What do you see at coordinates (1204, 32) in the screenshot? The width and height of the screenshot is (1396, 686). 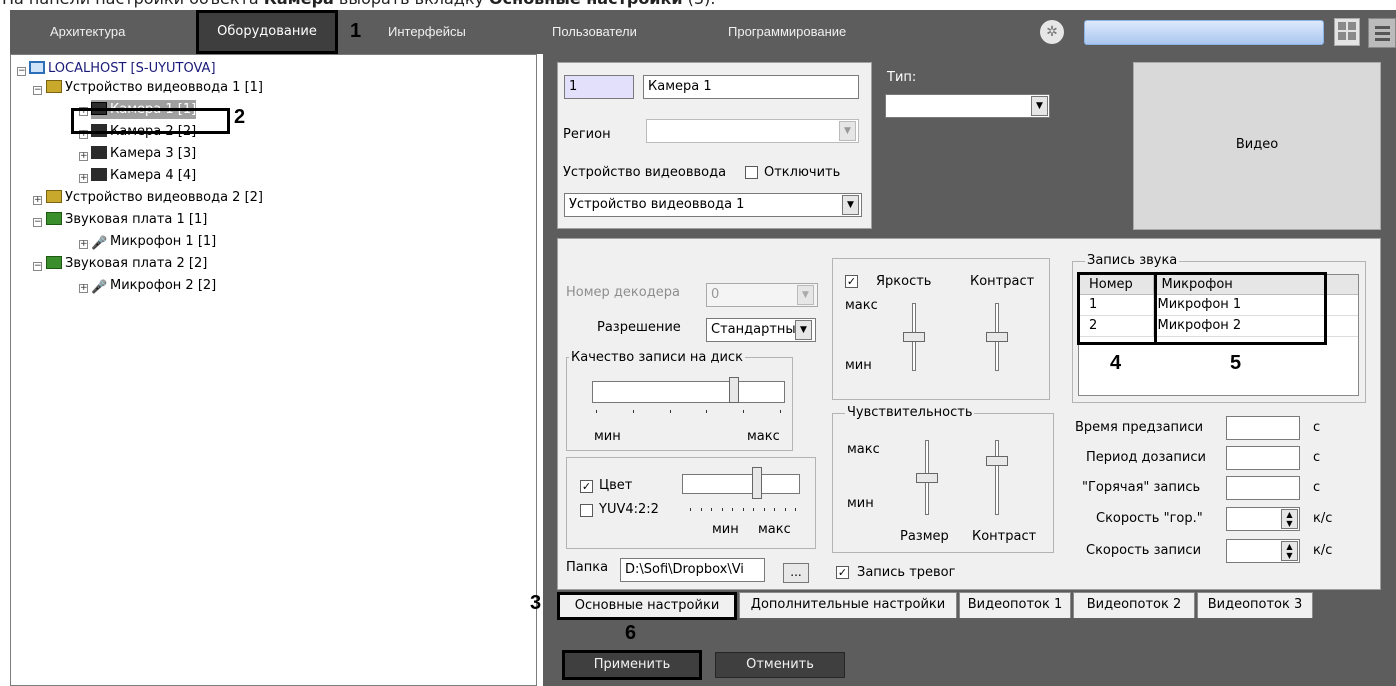 I see `search-input` at bounding box center [1204, 32].